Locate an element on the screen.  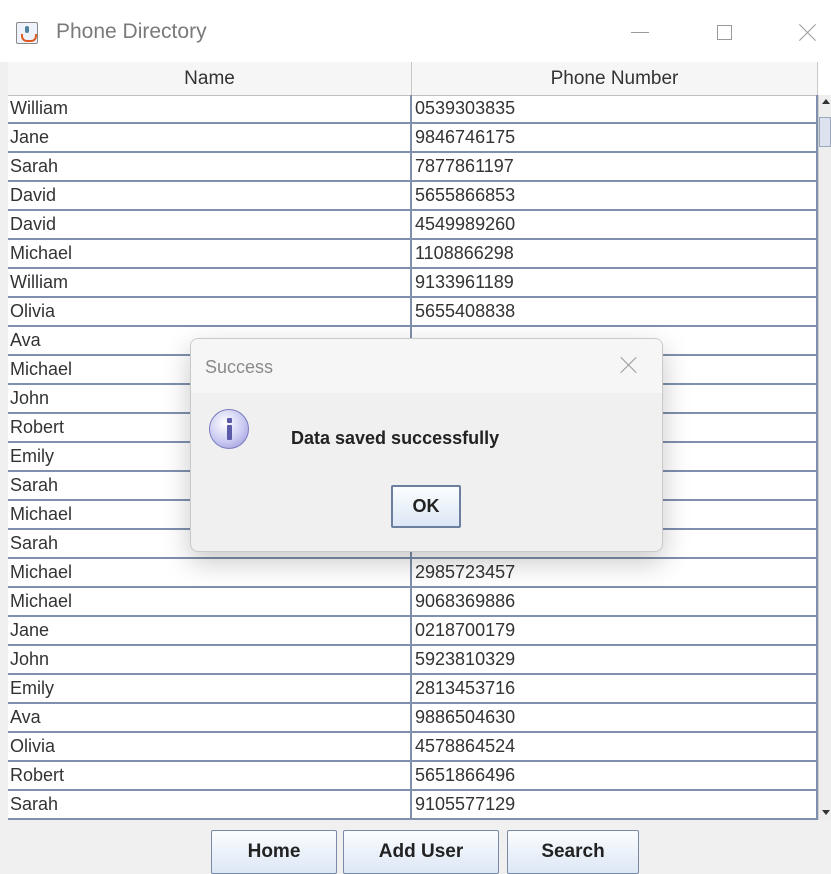
window-title: Phone Directory is located at coordinates (131, 31).